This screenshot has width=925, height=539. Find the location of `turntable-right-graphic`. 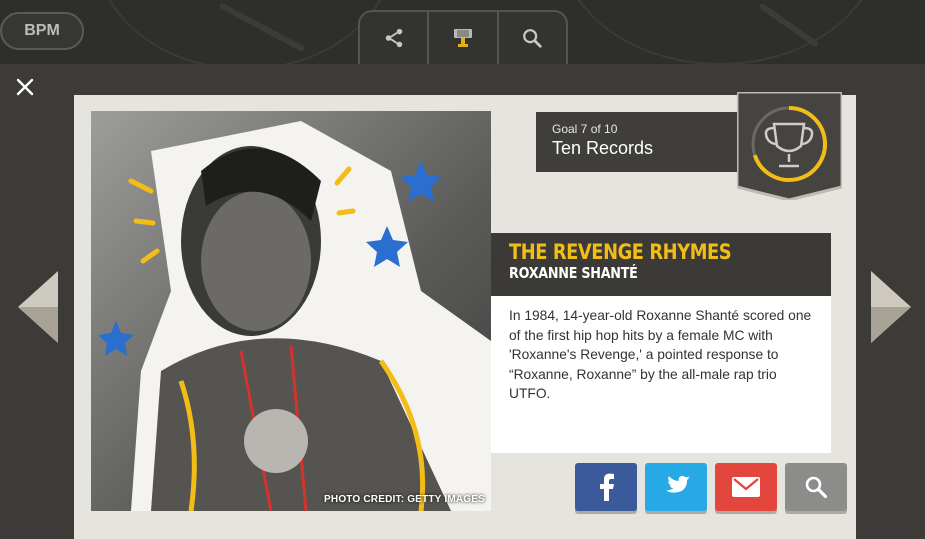

turntable-right-graphic is located at coordinates (720, 32).